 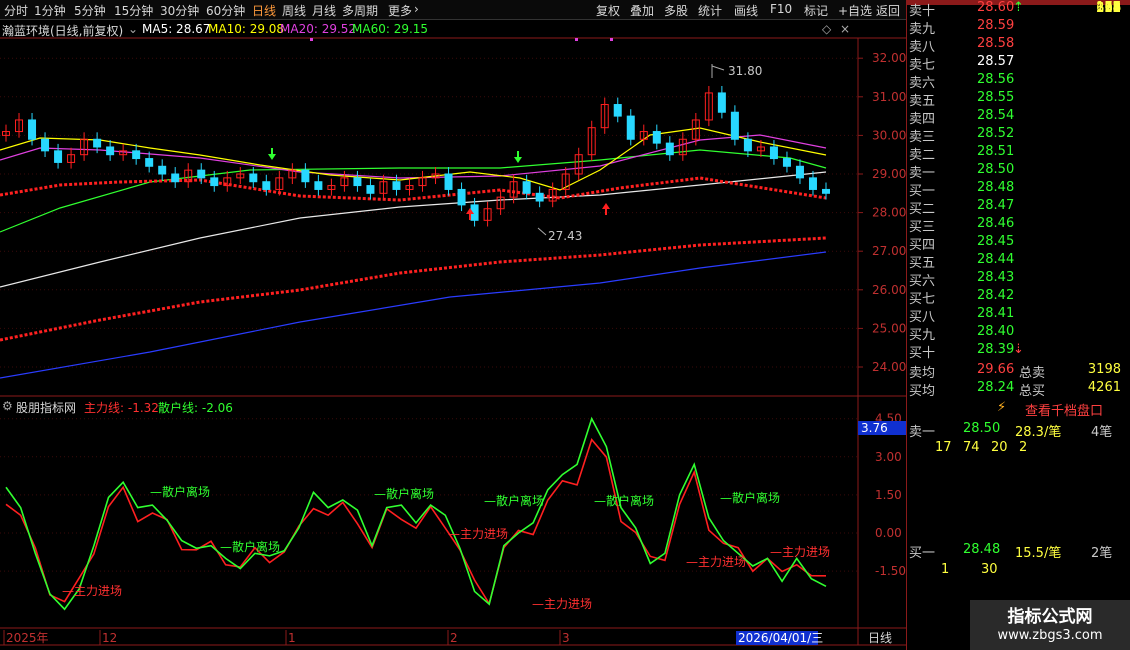 I want to click on cursor-value-label: 3.76, so click(x=874, y=428).